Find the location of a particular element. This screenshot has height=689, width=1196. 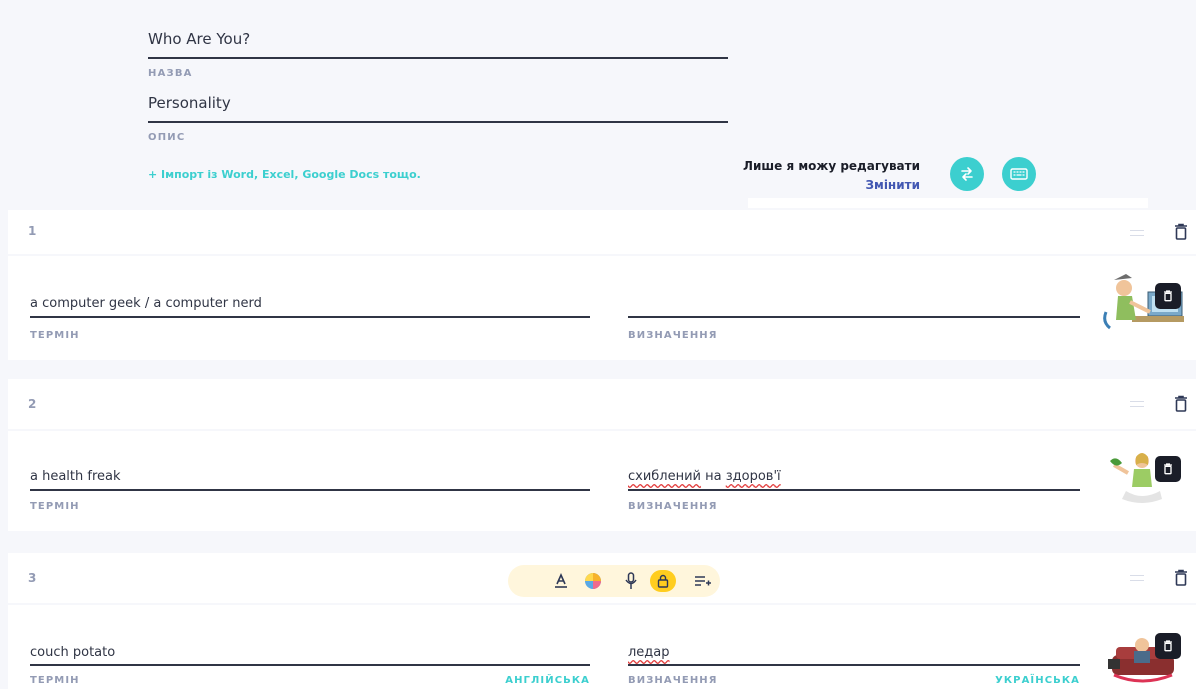

swap-arrows-icon is located at coordinates (967, 174).